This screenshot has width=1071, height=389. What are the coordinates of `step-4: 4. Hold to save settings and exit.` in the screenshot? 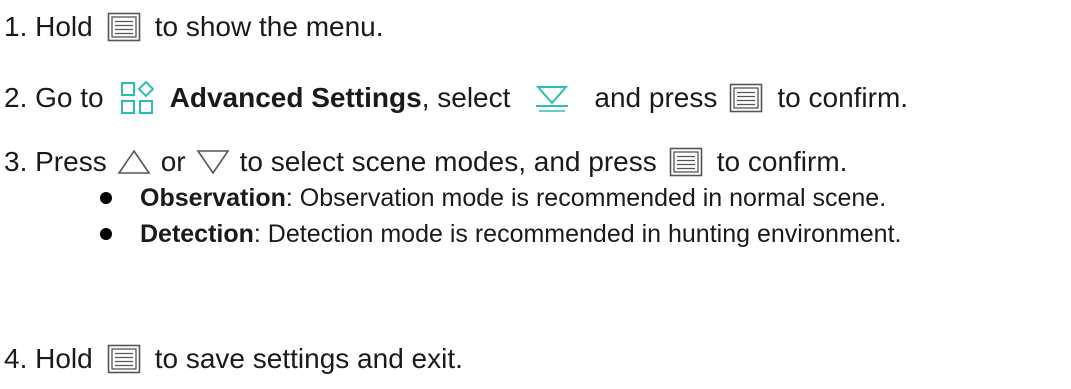 It's located at (233, 359).